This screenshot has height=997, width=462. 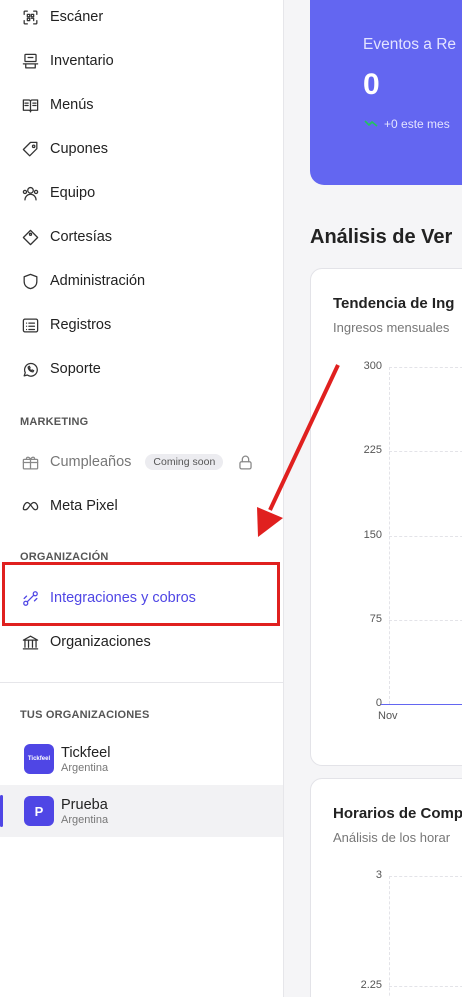 I want to click on sidebar-item-label: Registros, so click(x=81, y=325).